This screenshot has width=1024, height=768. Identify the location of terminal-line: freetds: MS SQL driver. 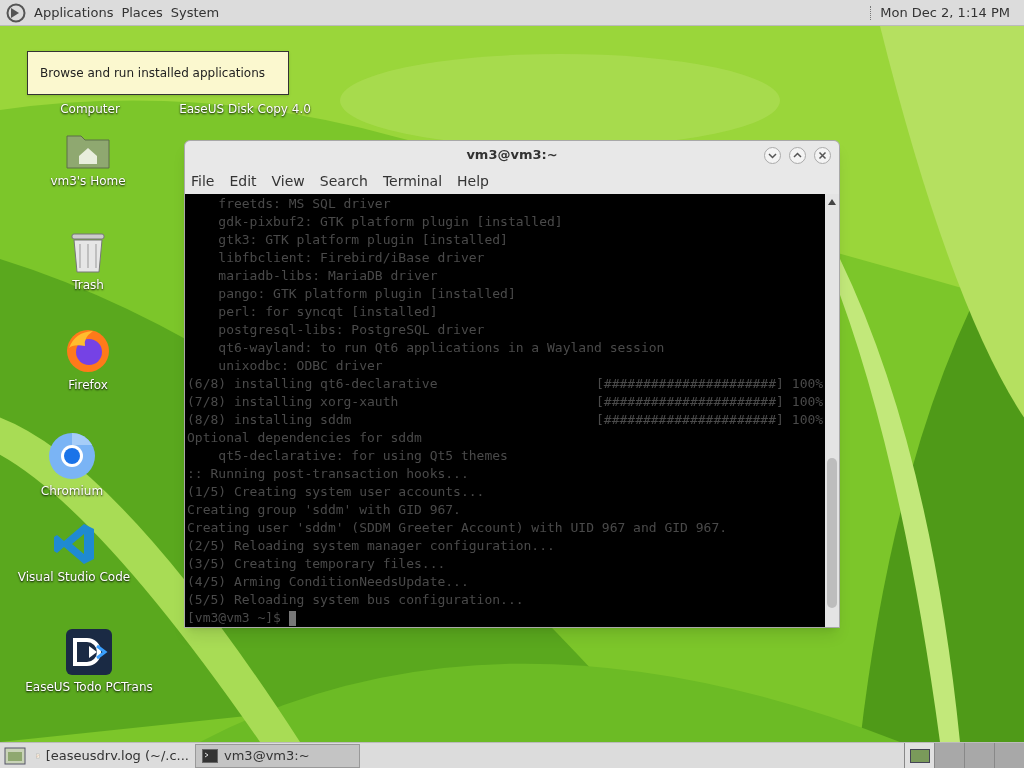
(304, 203).